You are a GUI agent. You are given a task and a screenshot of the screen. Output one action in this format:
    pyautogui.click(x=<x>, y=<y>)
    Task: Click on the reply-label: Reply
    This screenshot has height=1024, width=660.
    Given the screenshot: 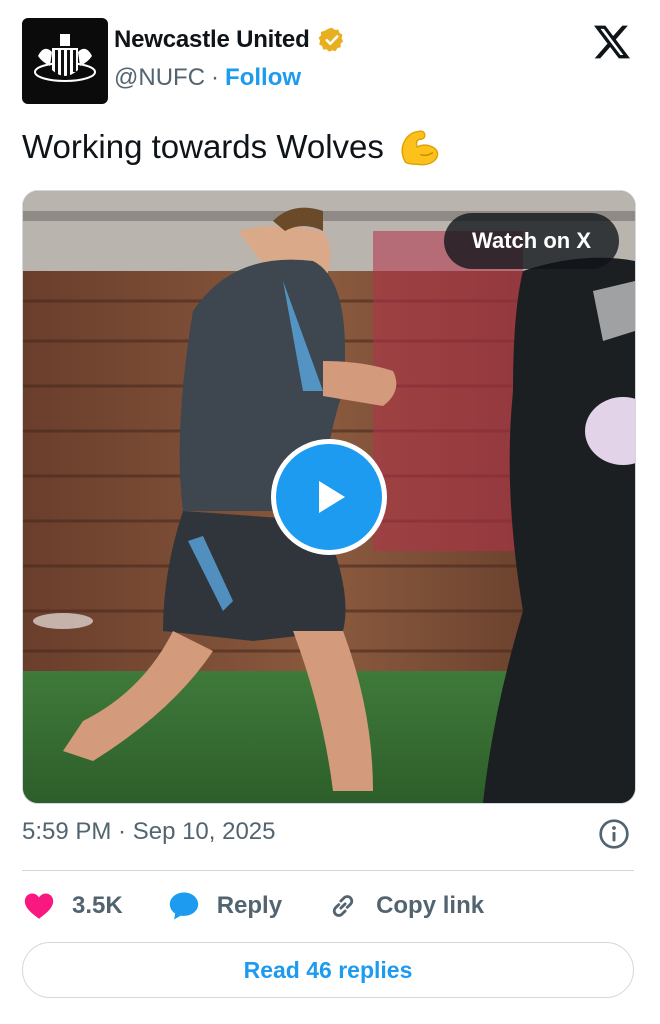 What is the action you would take?
    pyautogui.click(x=249, y=905)
    